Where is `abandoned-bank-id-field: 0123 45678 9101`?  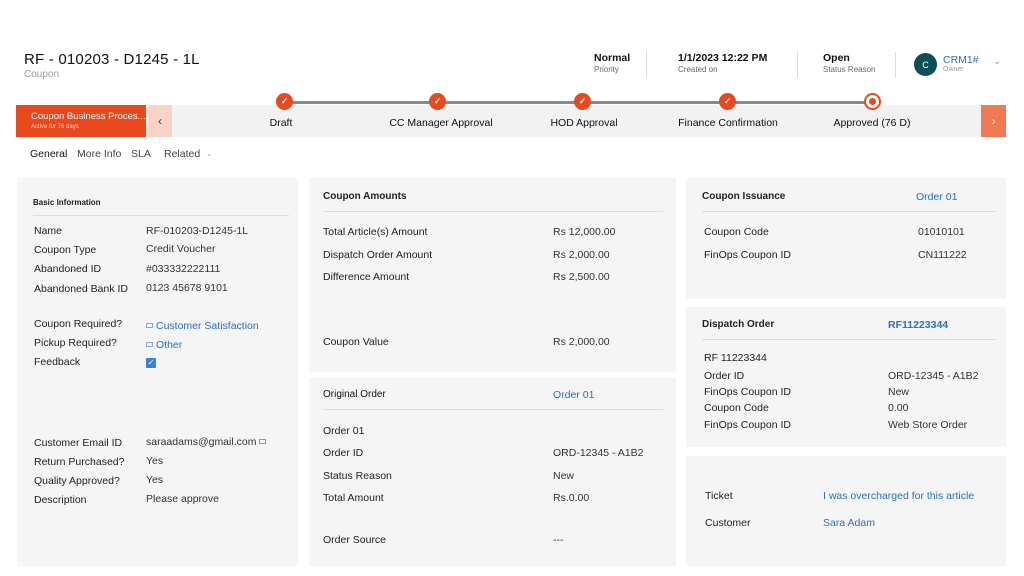 abandoned-bank-id-field: 0123 45678 9101 is located at coordinates (187, 288).